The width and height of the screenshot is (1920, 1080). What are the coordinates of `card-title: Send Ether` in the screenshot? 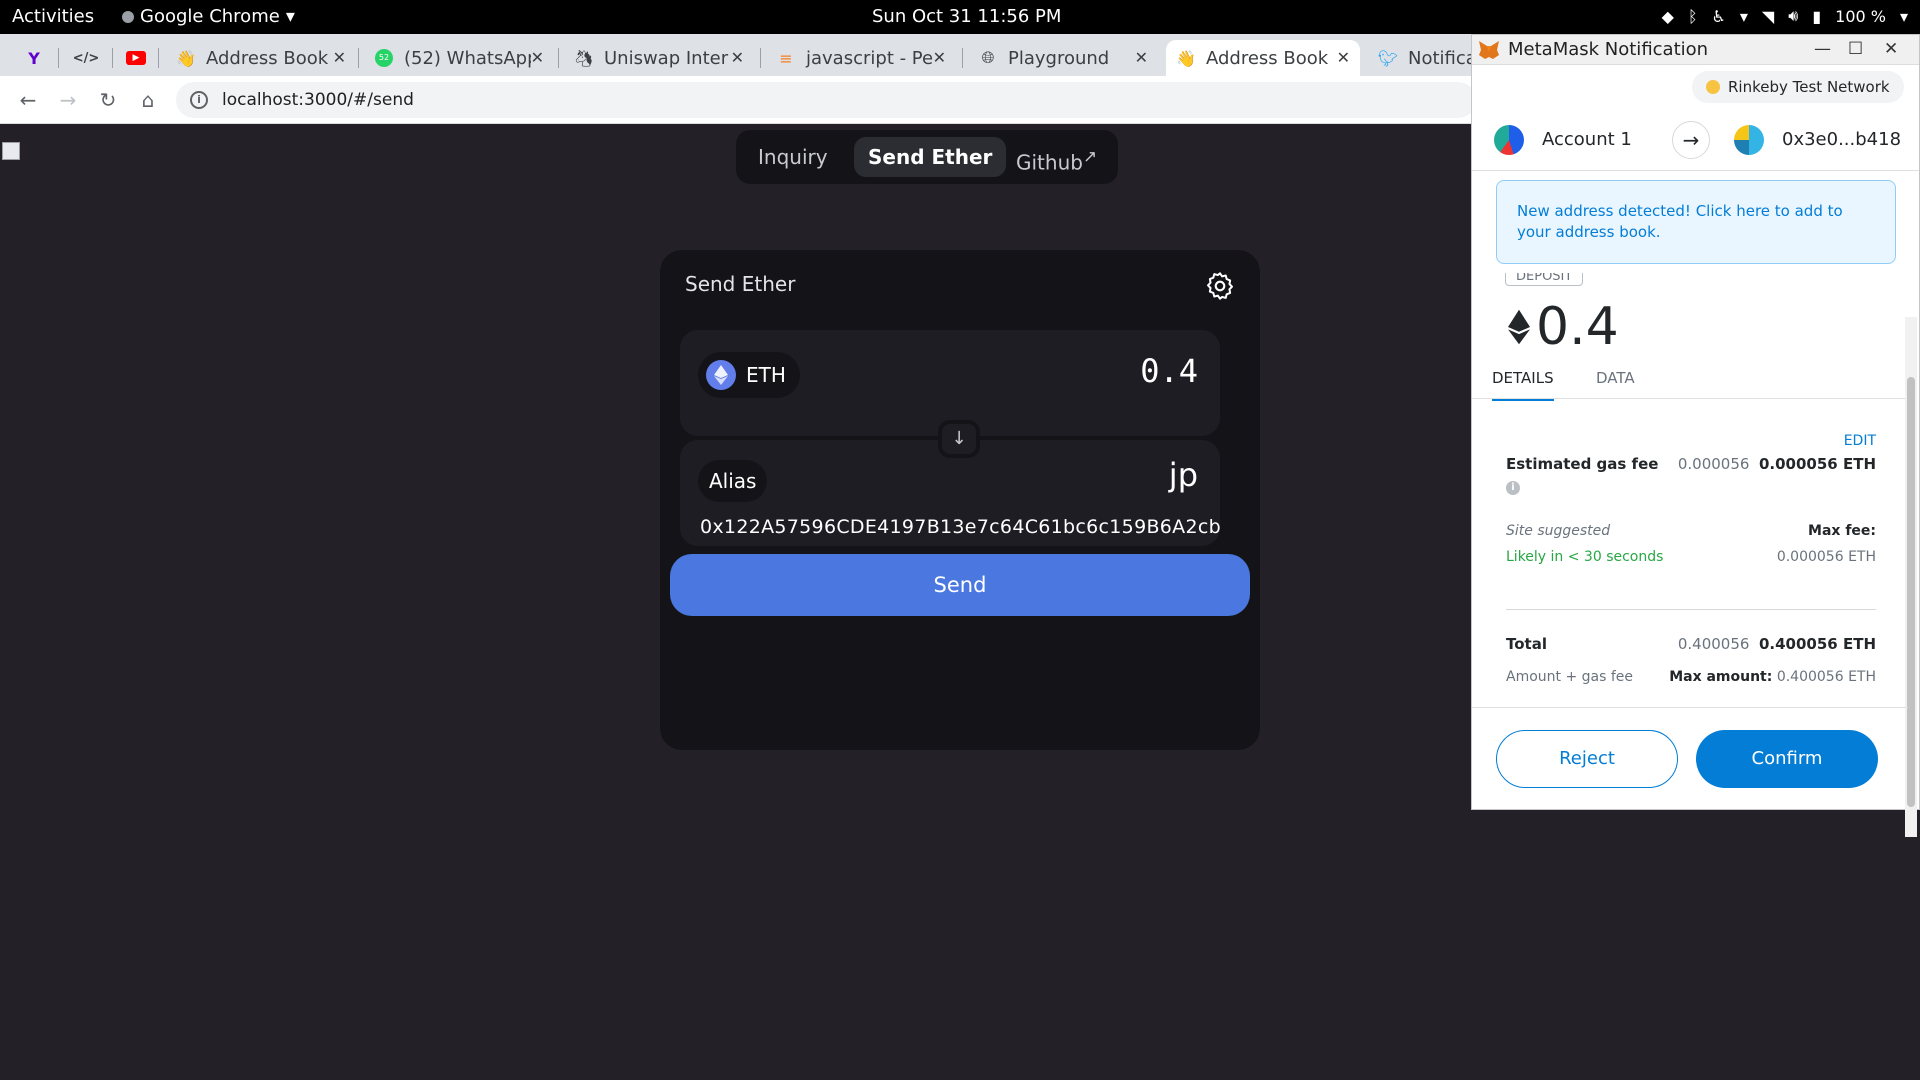 It's located at (740, 284).